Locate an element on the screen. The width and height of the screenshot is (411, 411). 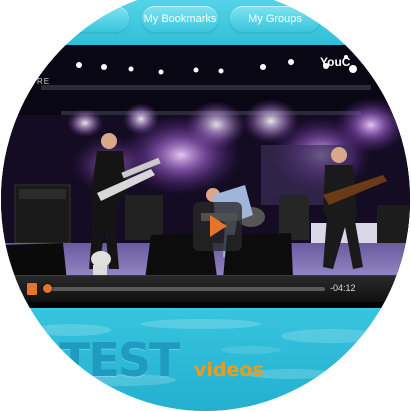
play-button is located at coordinates (217, 226).